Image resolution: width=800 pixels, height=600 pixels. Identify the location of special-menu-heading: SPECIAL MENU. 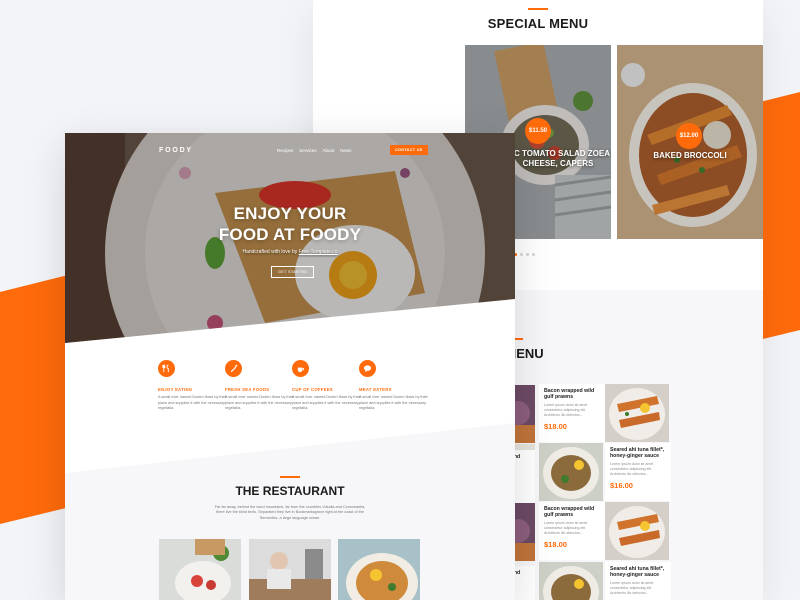
(538, 19).